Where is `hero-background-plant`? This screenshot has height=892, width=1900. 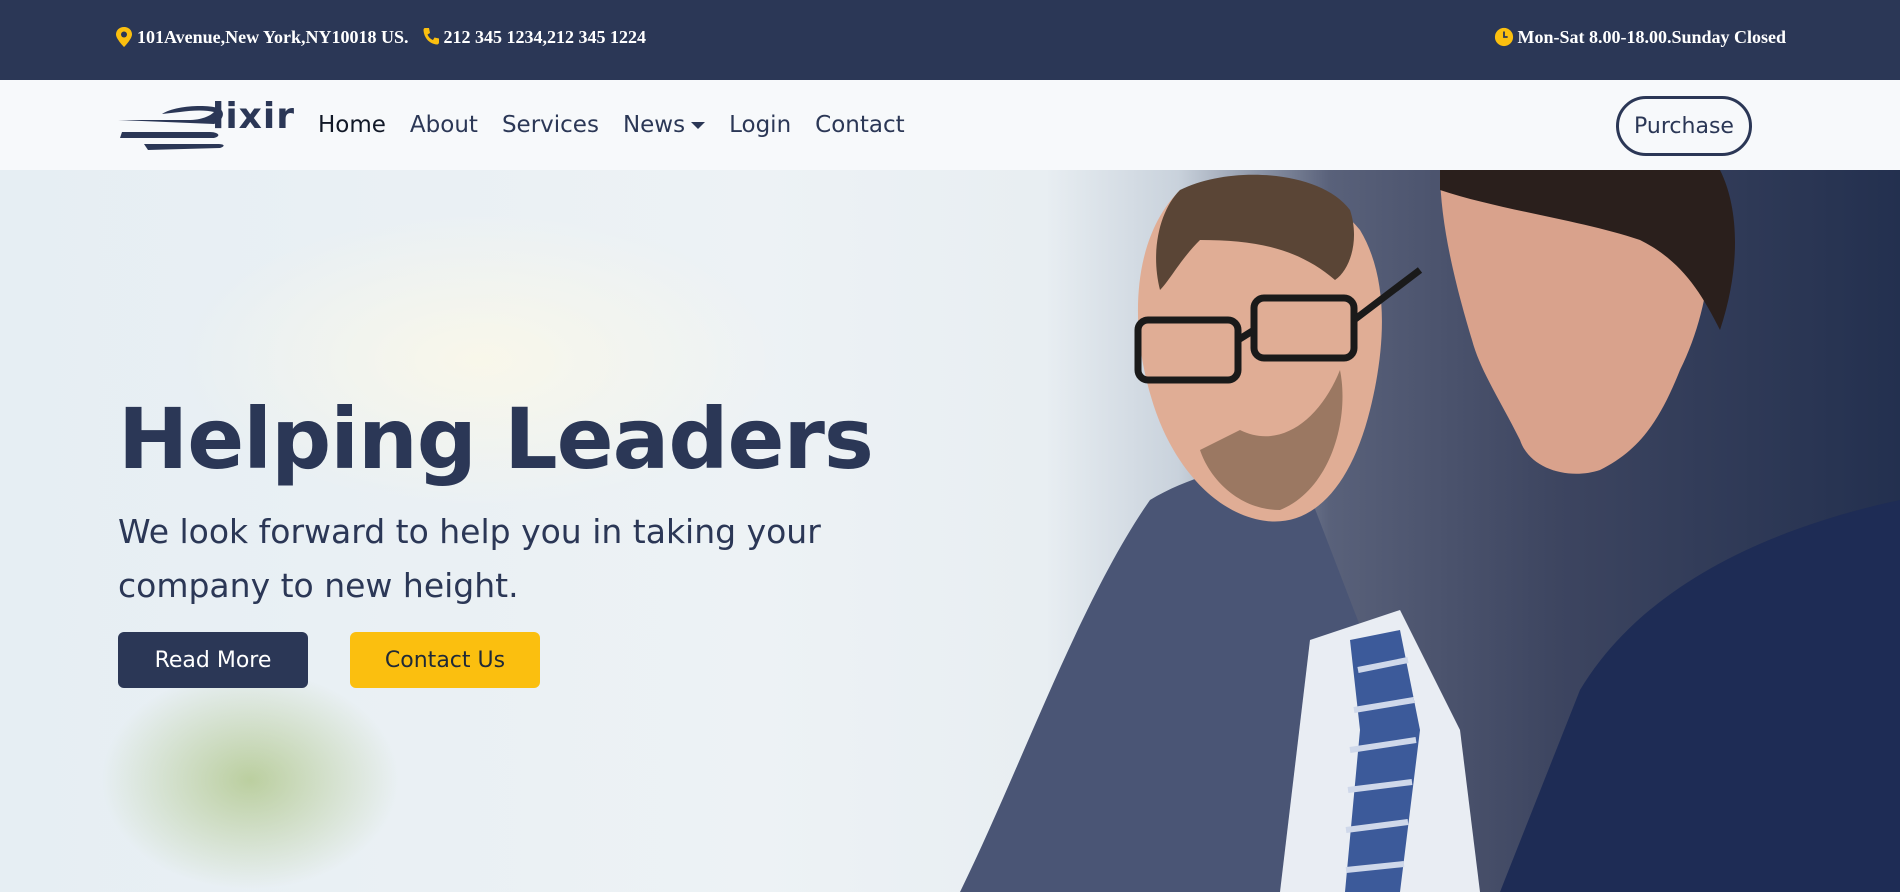
hero-background-plant is located at coordinates (250, 780).